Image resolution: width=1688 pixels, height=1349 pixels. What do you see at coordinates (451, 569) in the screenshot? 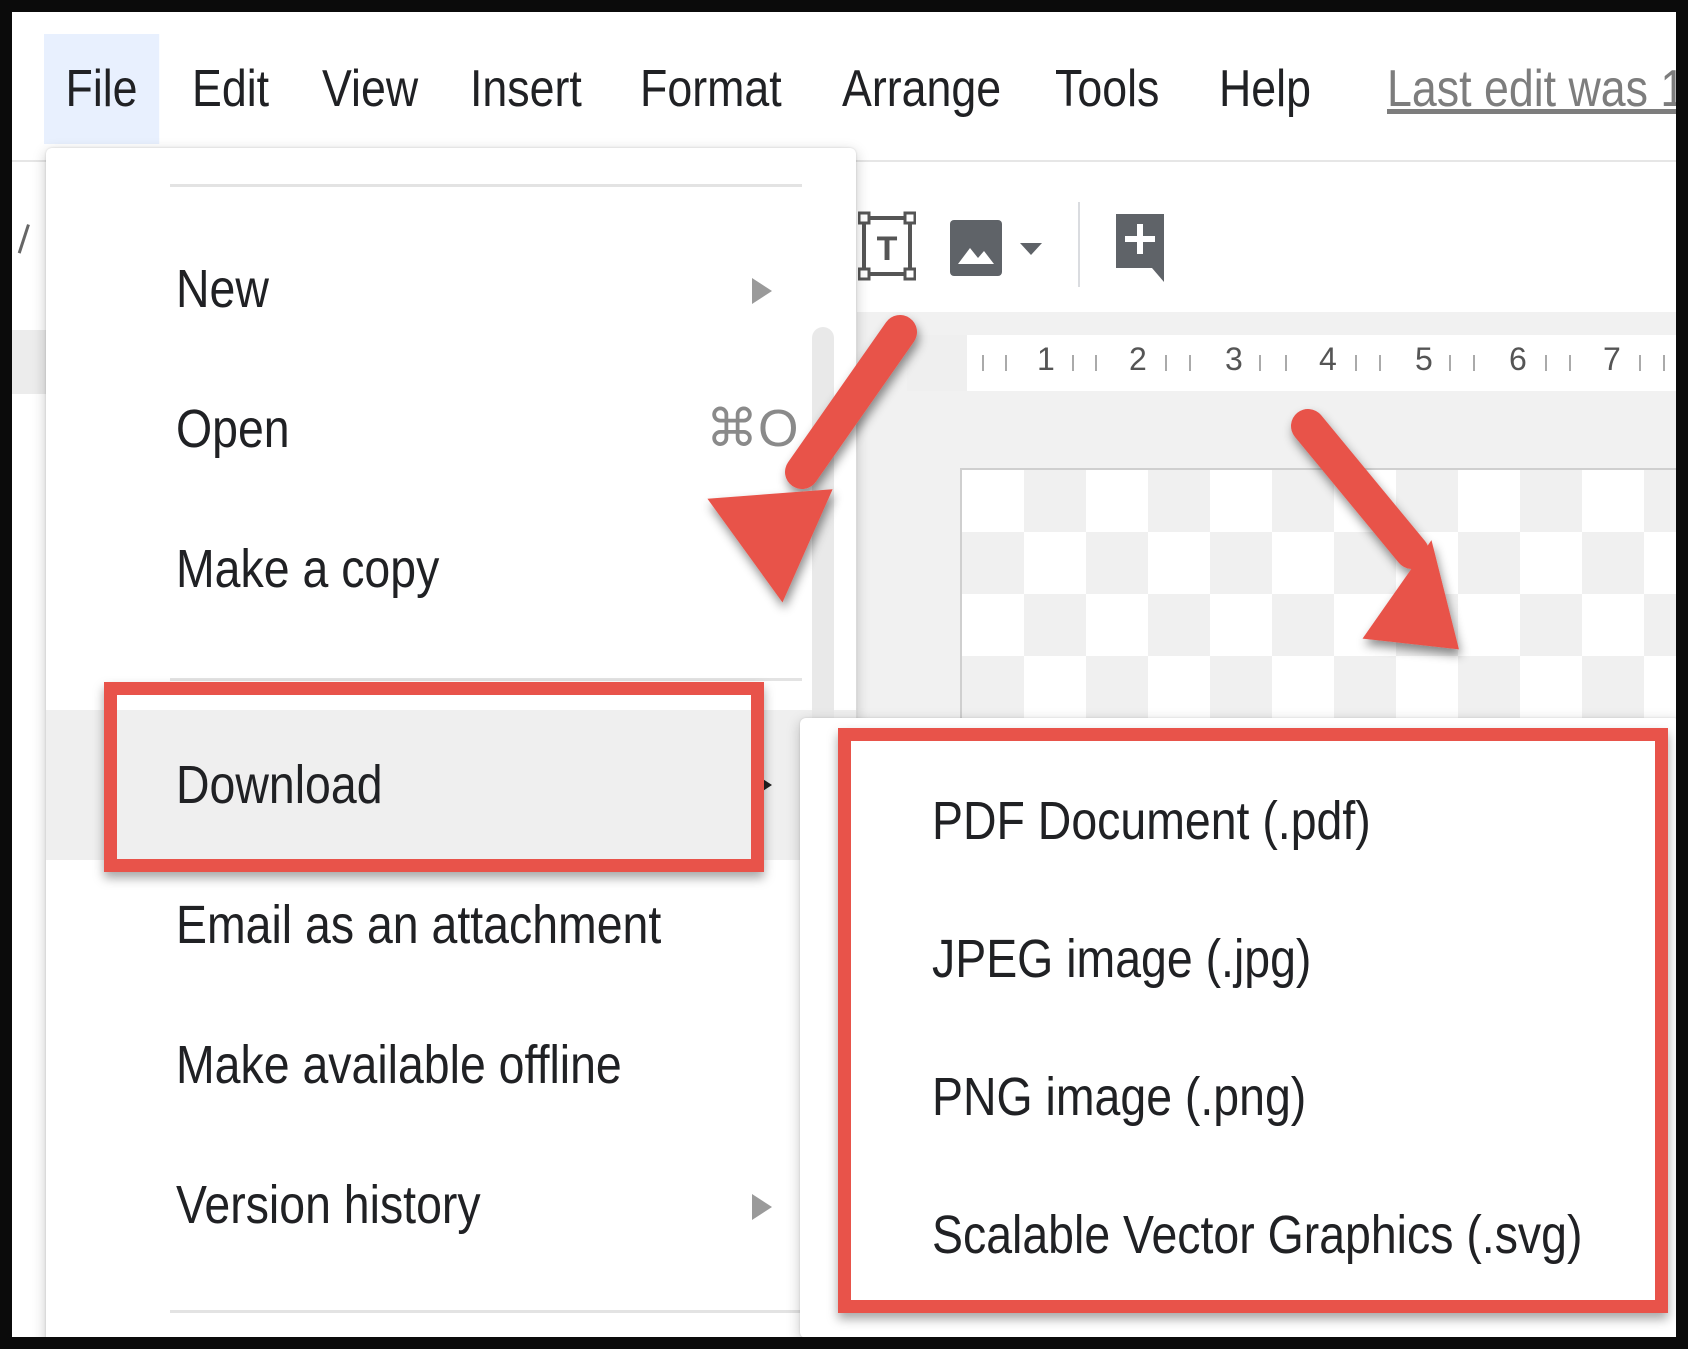
I see `menu-item-make-copy: Make a copy` at bounding box center [451, 569].